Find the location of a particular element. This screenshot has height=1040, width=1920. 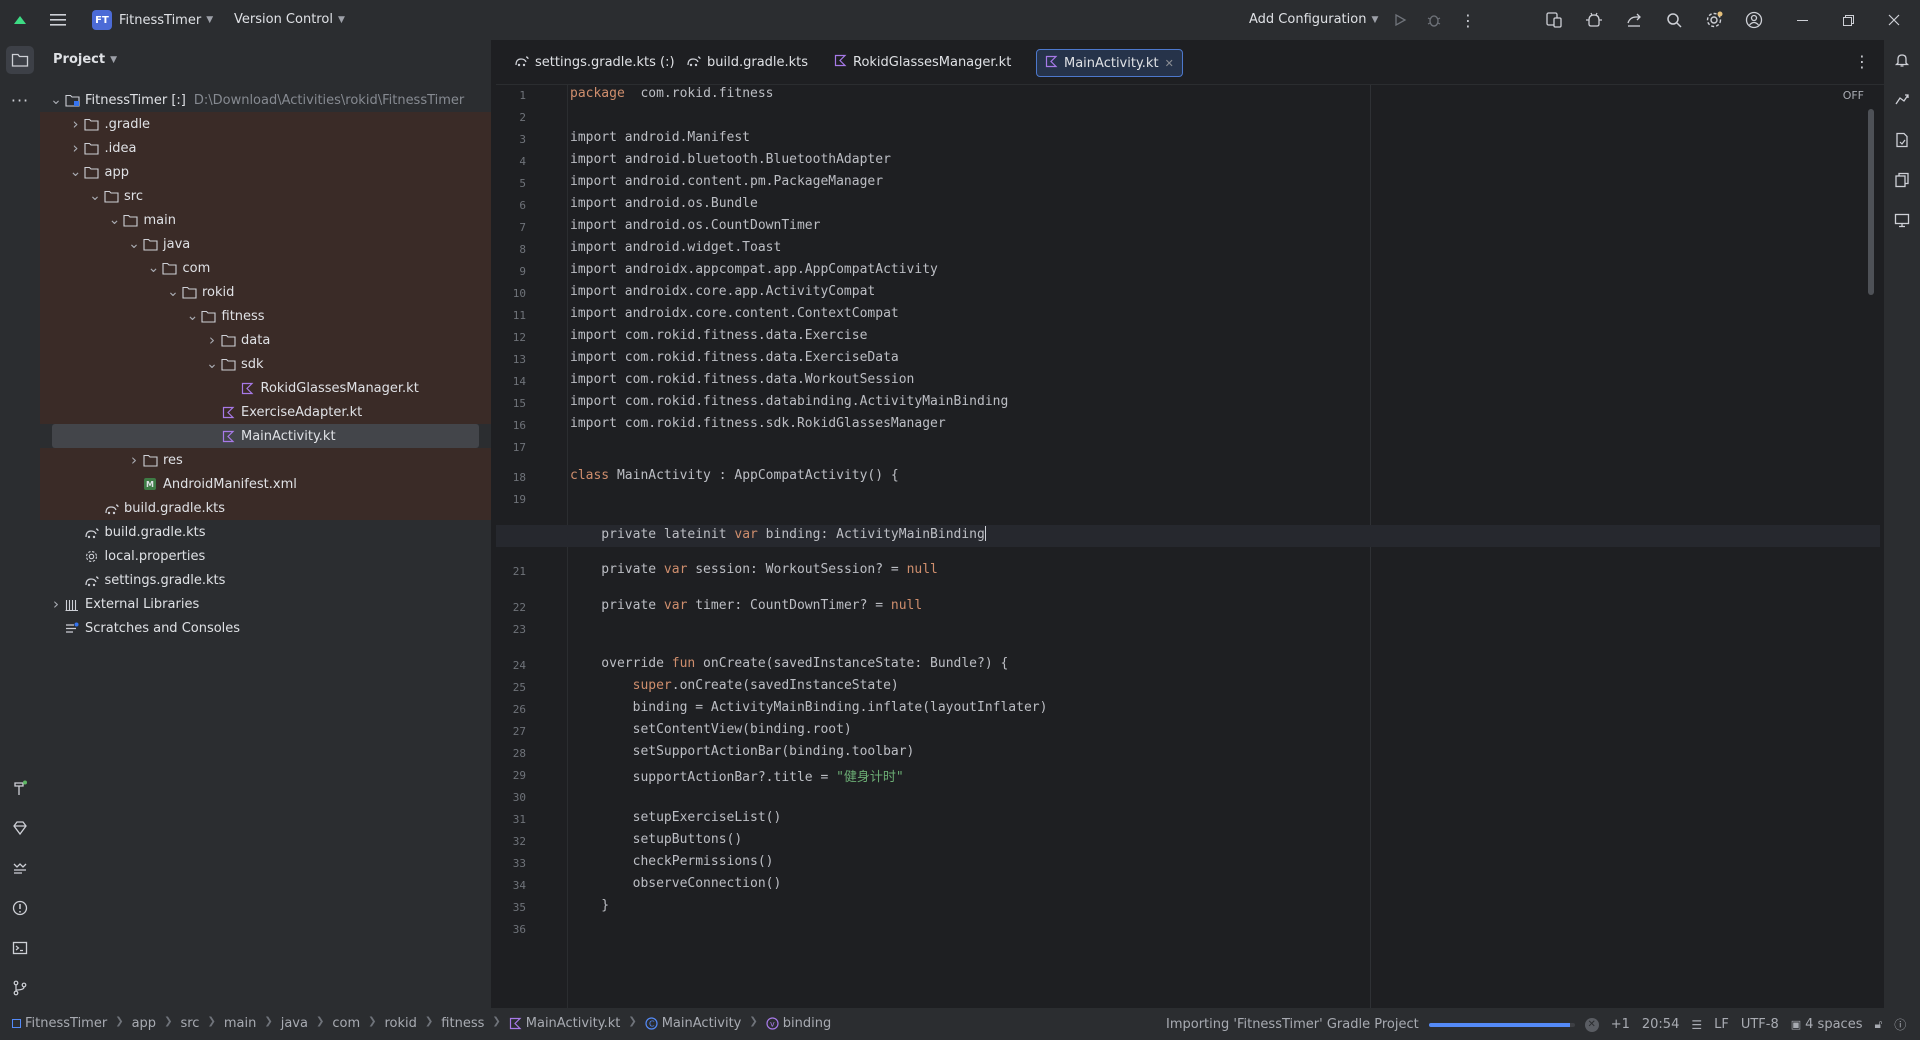

code-line: import androidx.core.app.ActivityCompat is located at coordinates (722, 291).